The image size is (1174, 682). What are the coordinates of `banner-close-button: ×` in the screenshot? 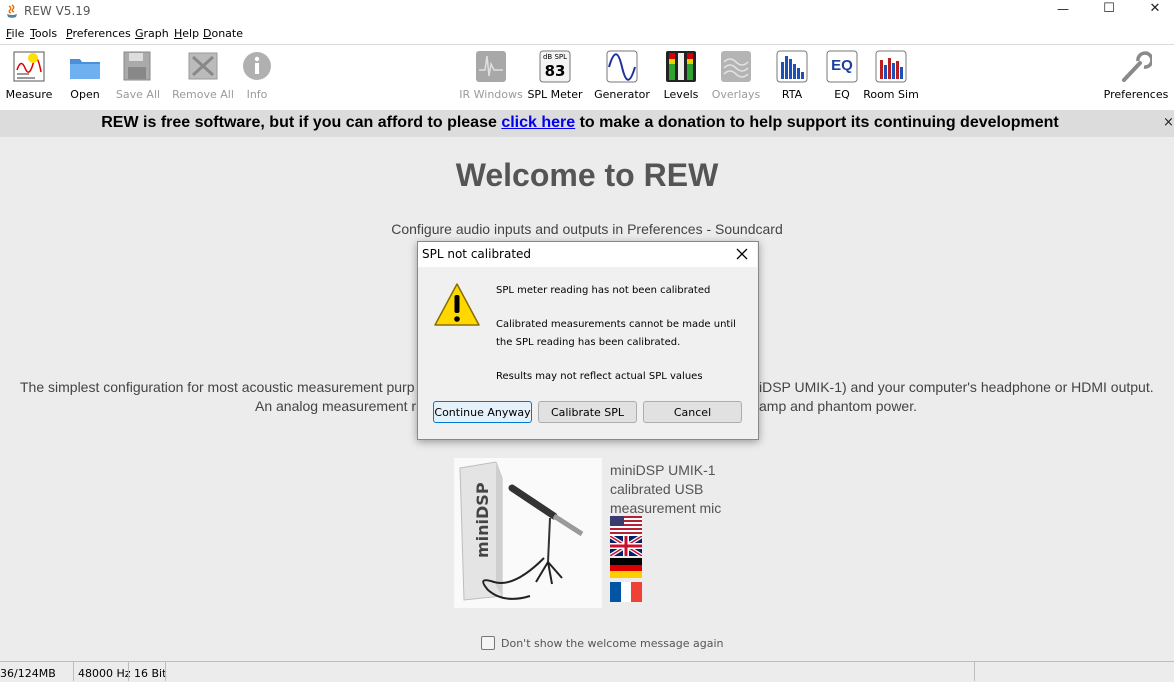 It's located at (1168, 122).